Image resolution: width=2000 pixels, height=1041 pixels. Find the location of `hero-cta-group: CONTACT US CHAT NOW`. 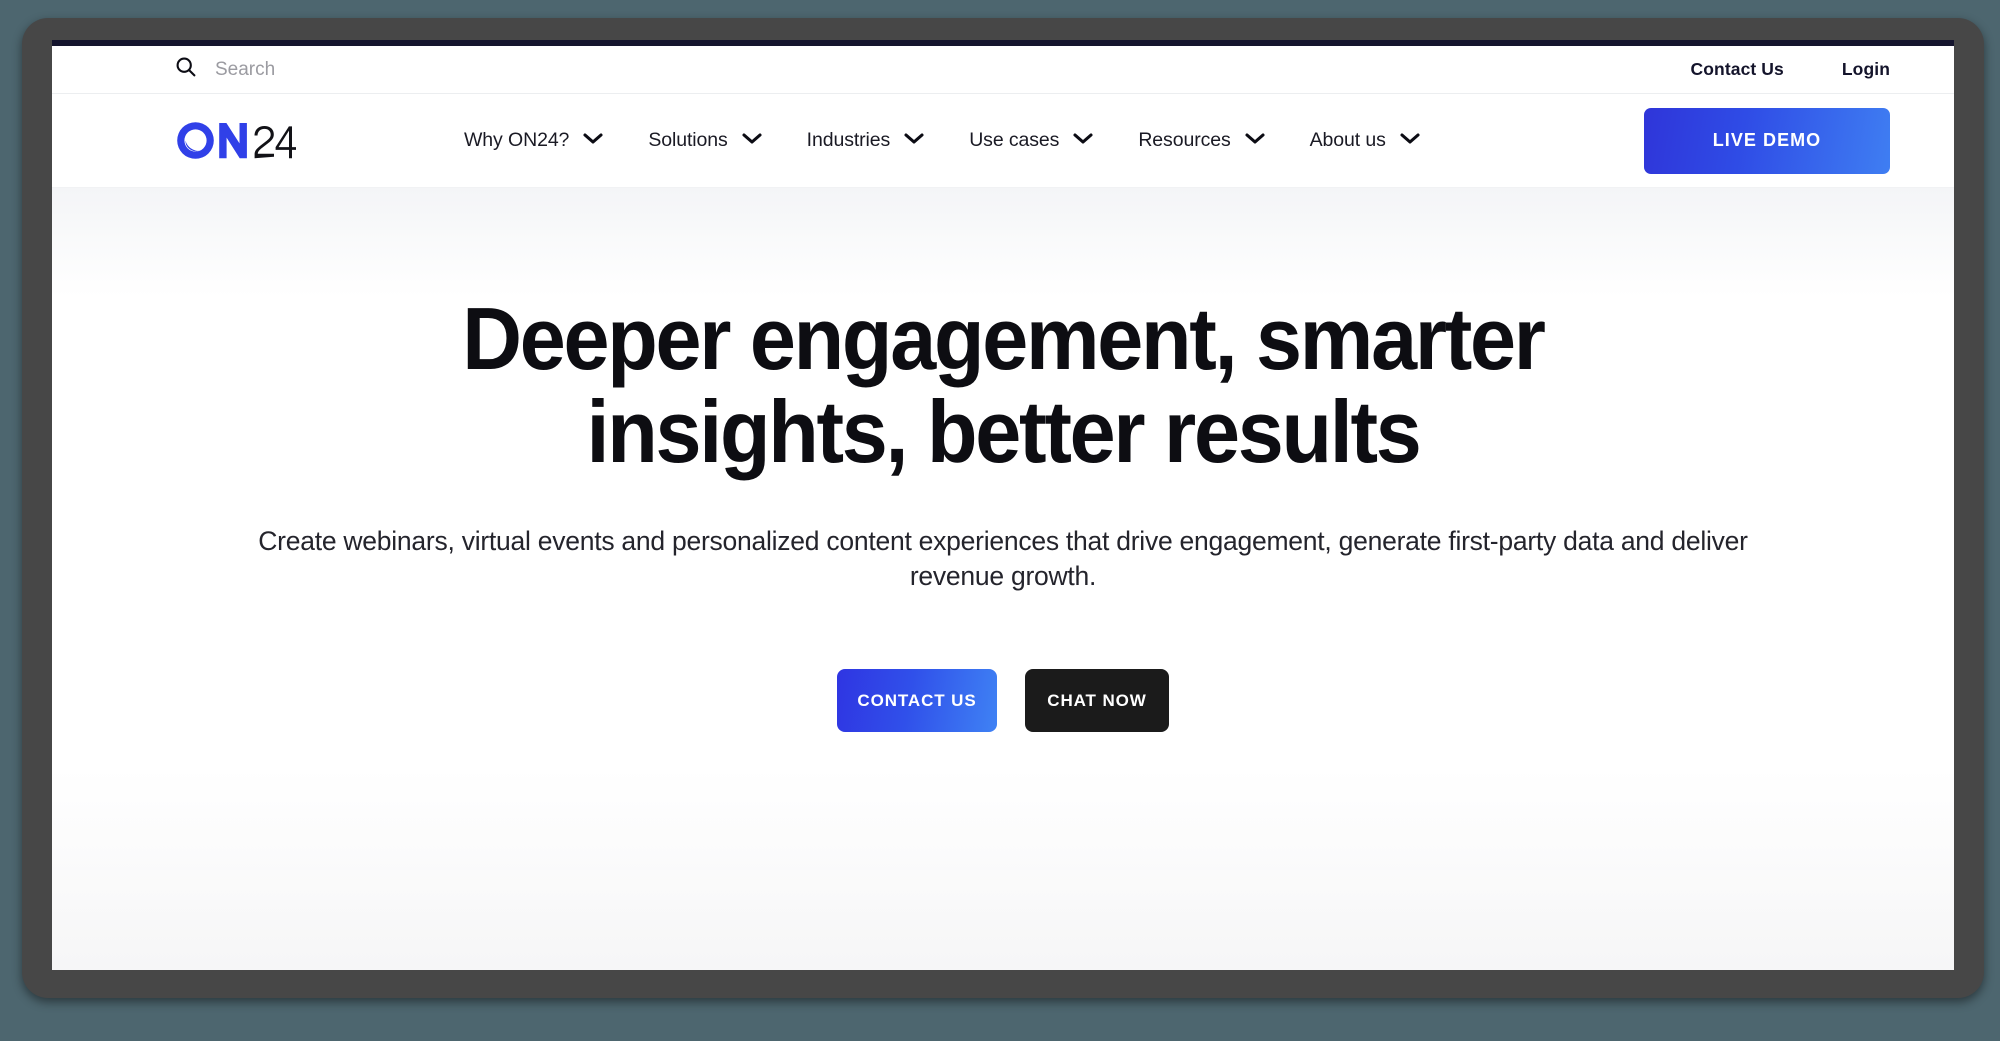

hero-cta-group: CONTACT US CHAT NOW is located at coordinates (1003, 701).